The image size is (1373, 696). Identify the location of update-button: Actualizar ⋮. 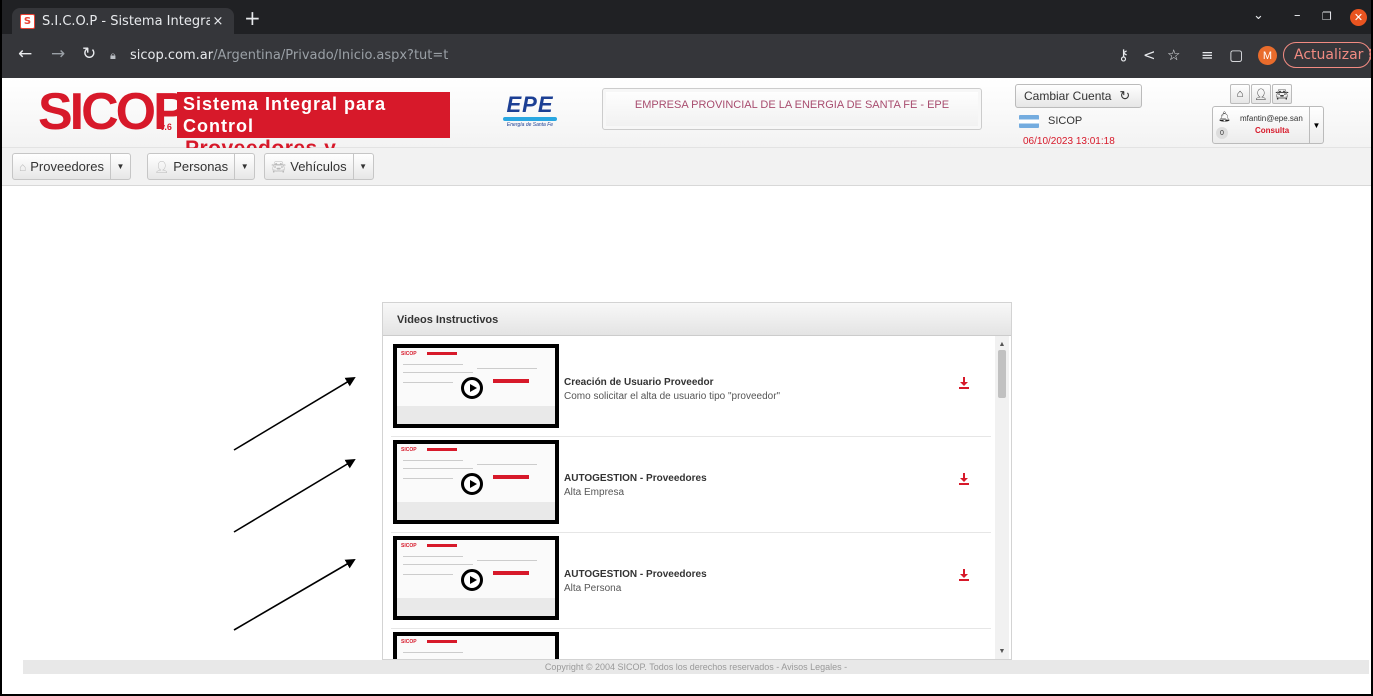
(1327, 55).